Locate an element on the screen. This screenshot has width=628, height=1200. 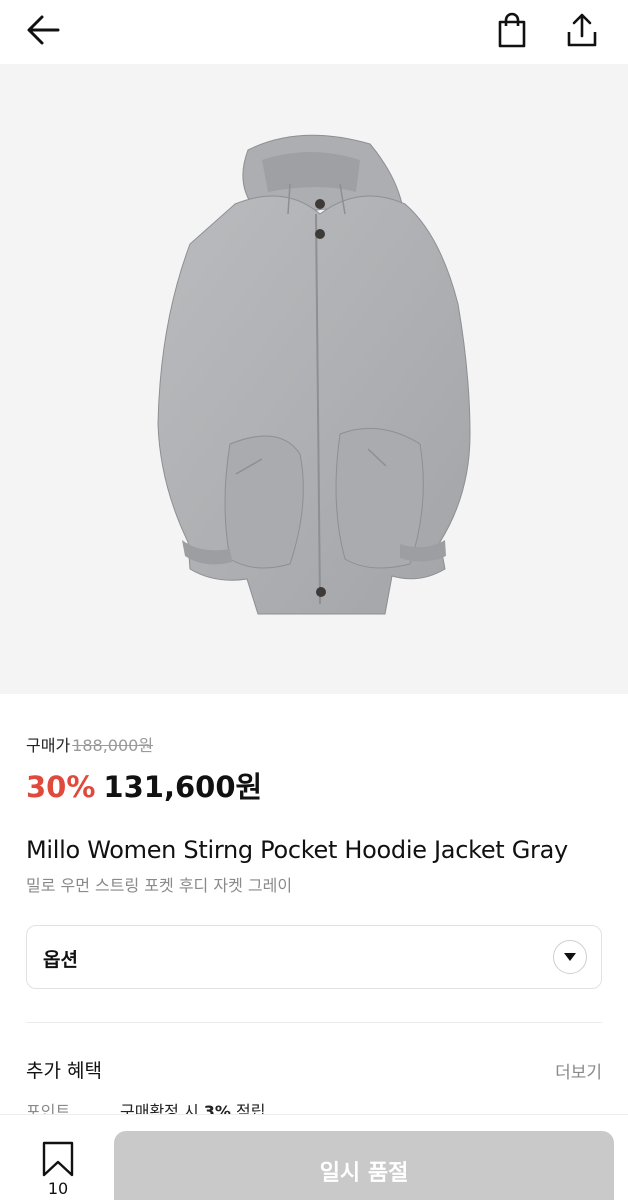
product-name-korean: 밀로 우먼 스트링 포켓 후디 자켓 그레이 is located at coordinates (159, 885).